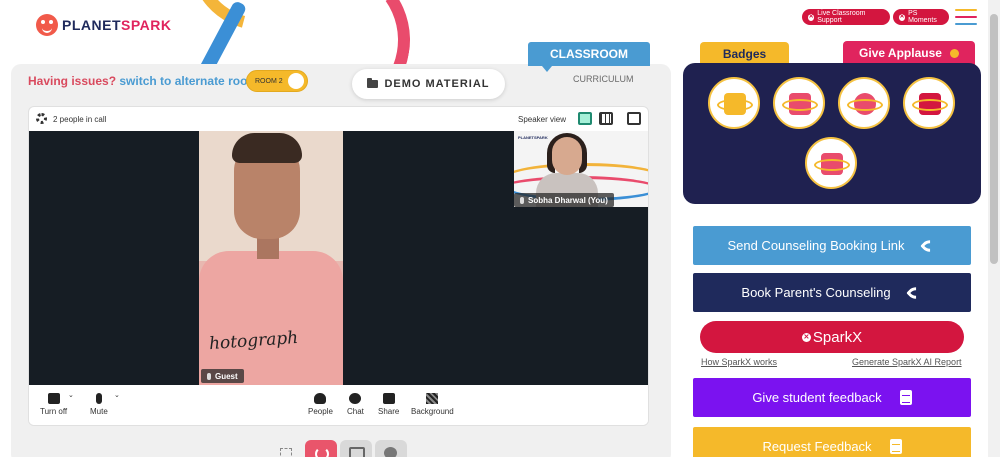 The width and height of the screenshot is (1000, 457). I want to click on sparkx-button: ✕ SparkX, so click(832, 337).